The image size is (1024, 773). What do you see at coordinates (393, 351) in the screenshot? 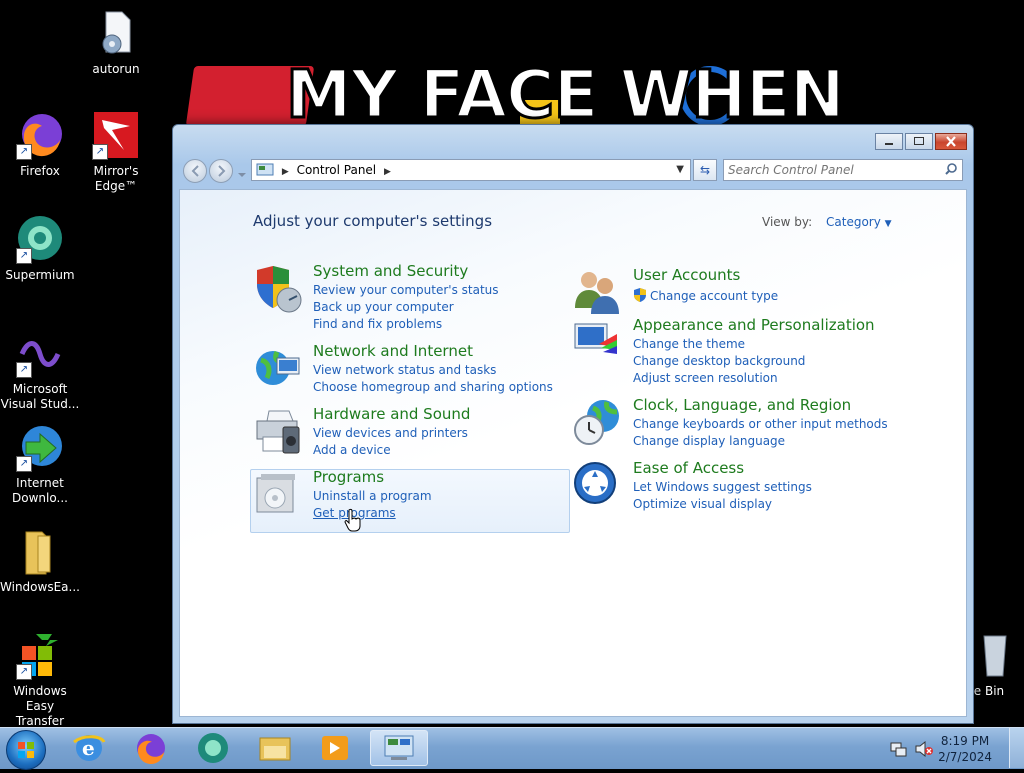
I see `category-title: Network and Internet` at bounding box center [393, 351].